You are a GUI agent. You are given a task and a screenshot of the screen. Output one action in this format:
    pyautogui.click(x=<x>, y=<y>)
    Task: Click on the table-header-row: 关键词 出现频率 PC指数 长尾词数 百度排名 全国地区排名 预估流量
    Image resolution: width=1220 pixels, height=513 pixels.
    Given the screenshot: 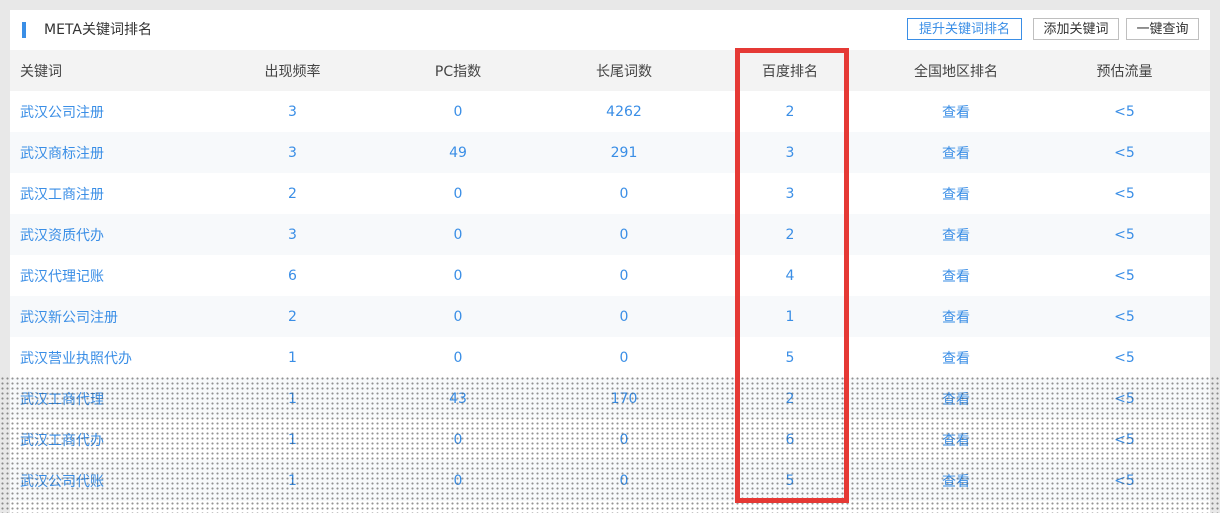 What is the action you would take?
    pyautogui.click(x=610, y=70)
    